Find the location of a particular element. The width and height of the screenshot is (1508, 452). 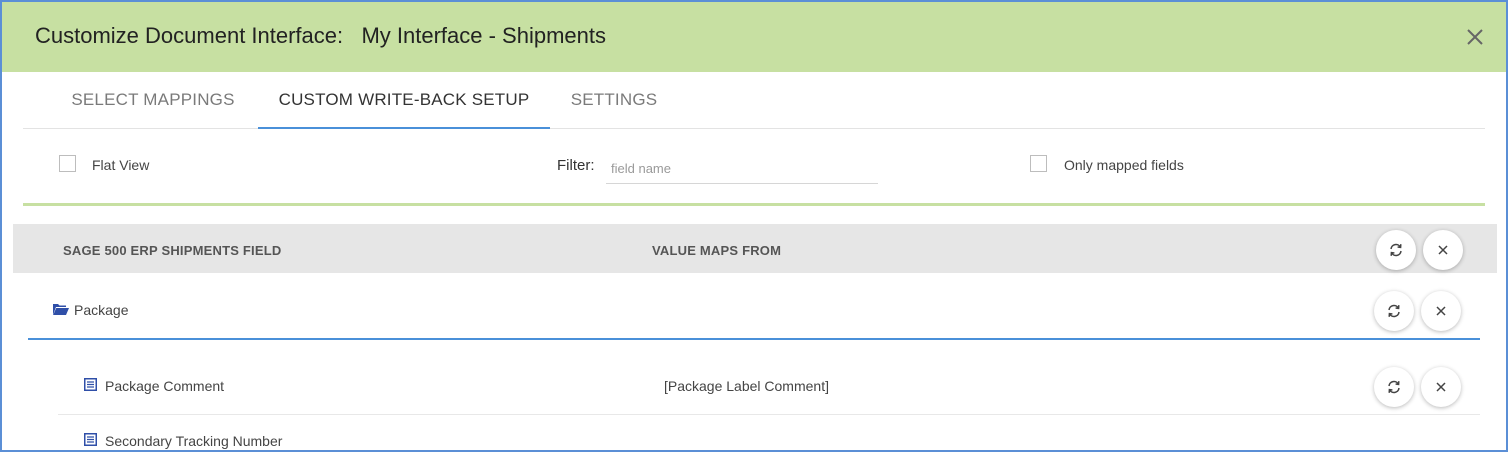

field-value: [Package Label Comment] is located at coordinates (746, 386).